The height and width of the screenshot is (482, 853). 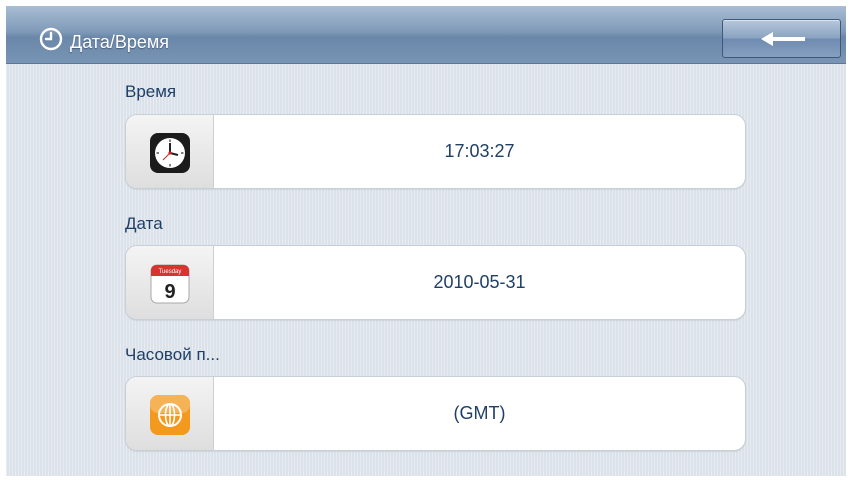 I want to click on calendar-icon: Tuesday 9, so click(x=170, y=284).